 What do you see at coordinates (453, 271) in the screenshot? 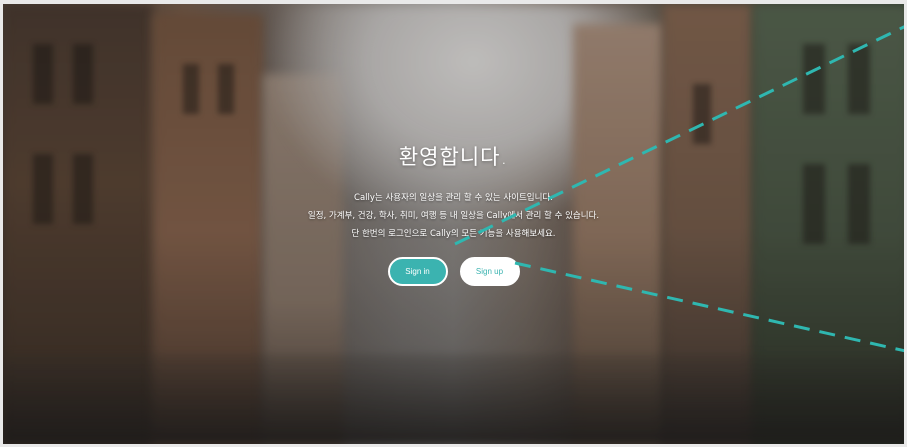
I see `auth-buttons: Sign in Sign up` at bounding box center [453, 271].